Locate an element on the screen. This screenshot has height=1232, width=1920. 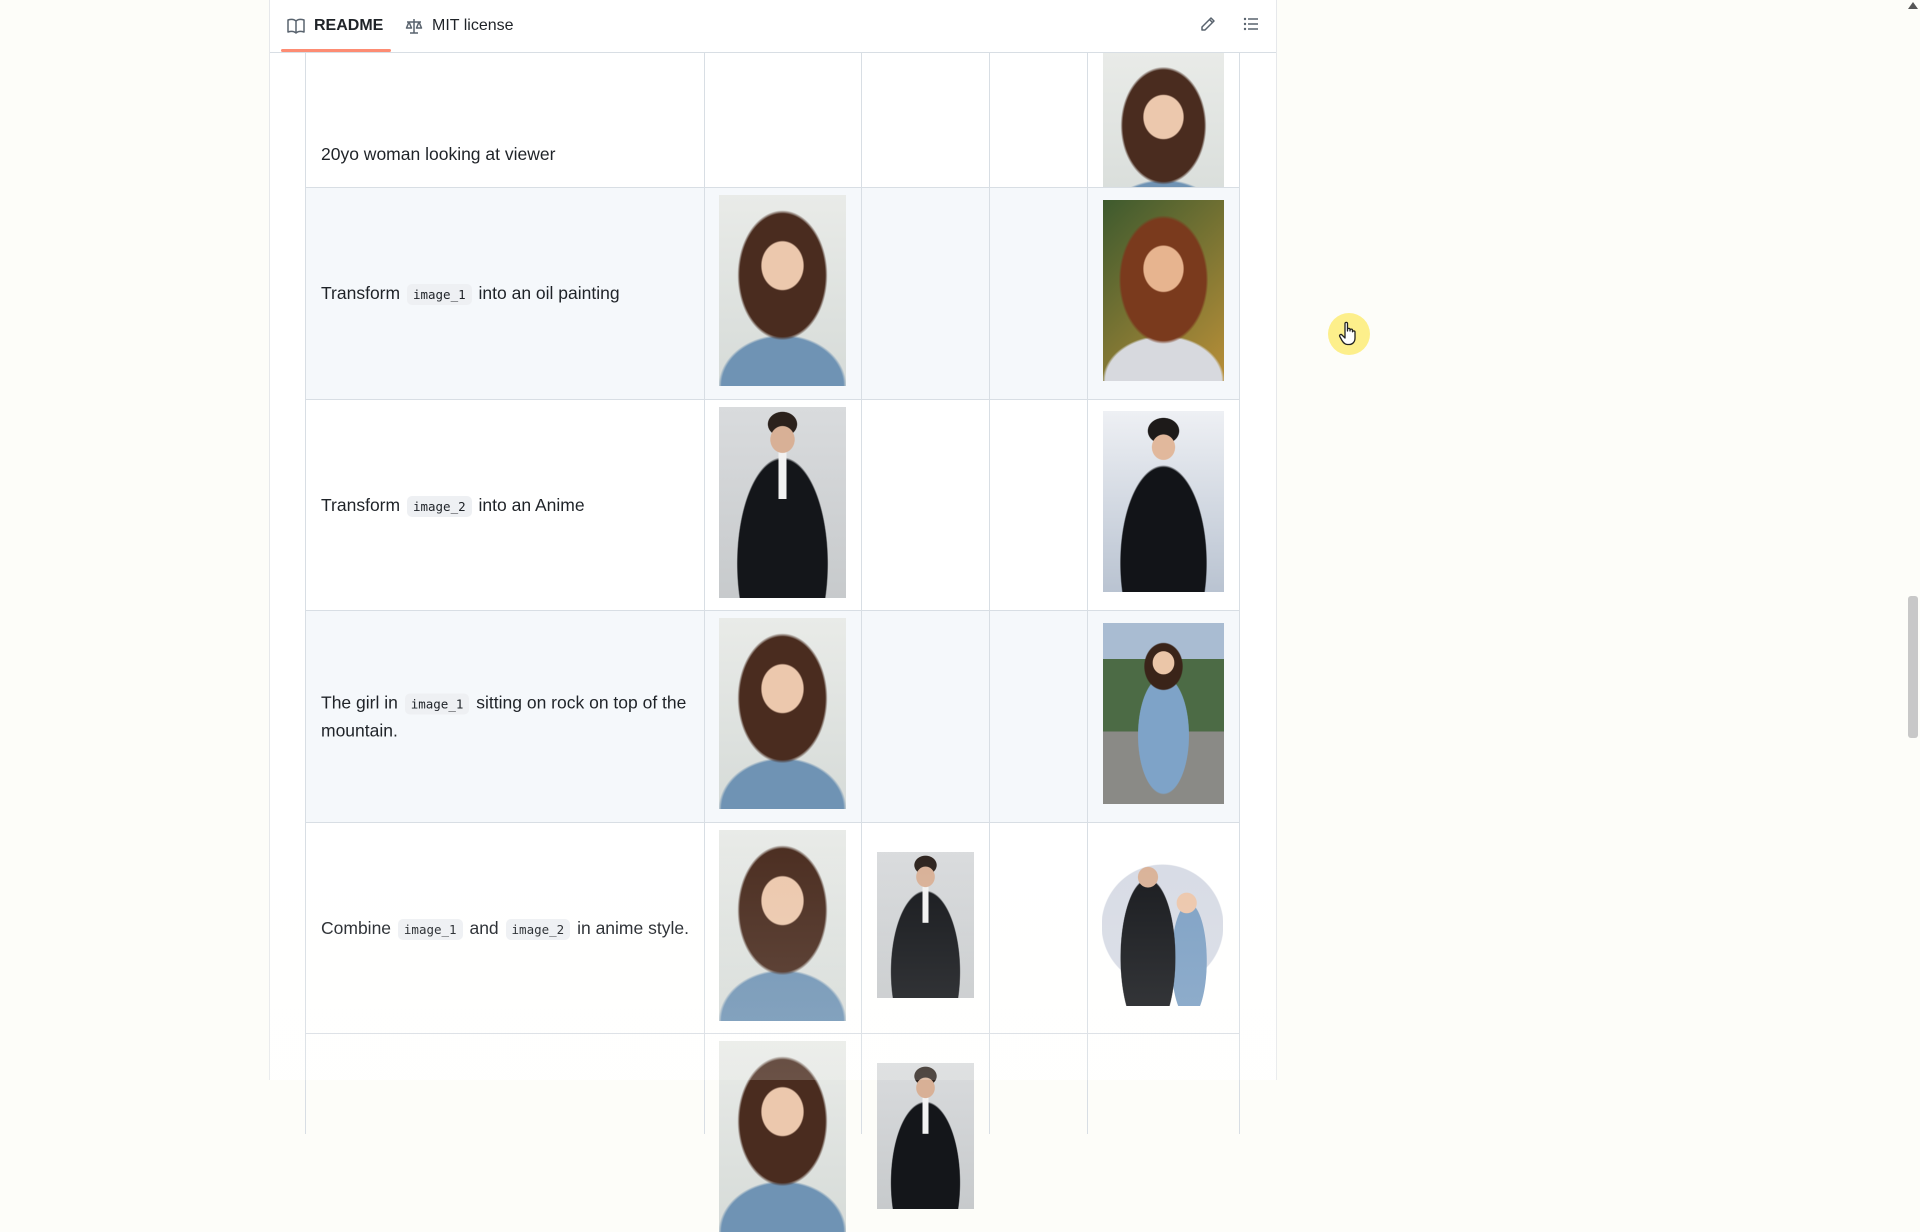
output-image-couple-anime is located at coordinates (1162, 925).